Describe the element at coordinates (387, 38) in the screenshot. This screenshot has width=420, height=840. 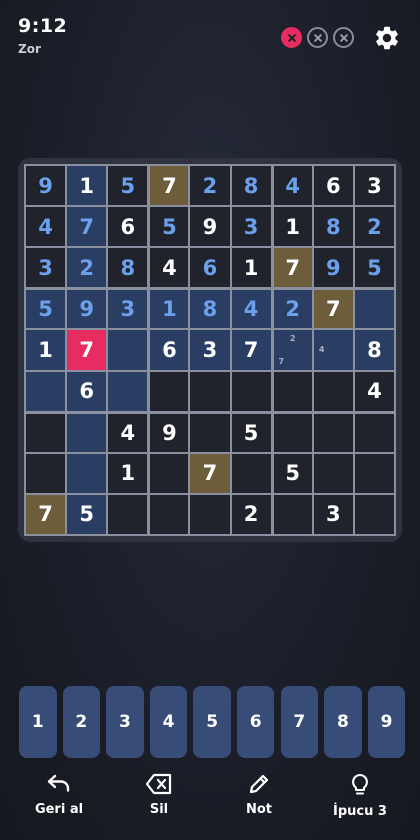
I see `settings-button` at that location.